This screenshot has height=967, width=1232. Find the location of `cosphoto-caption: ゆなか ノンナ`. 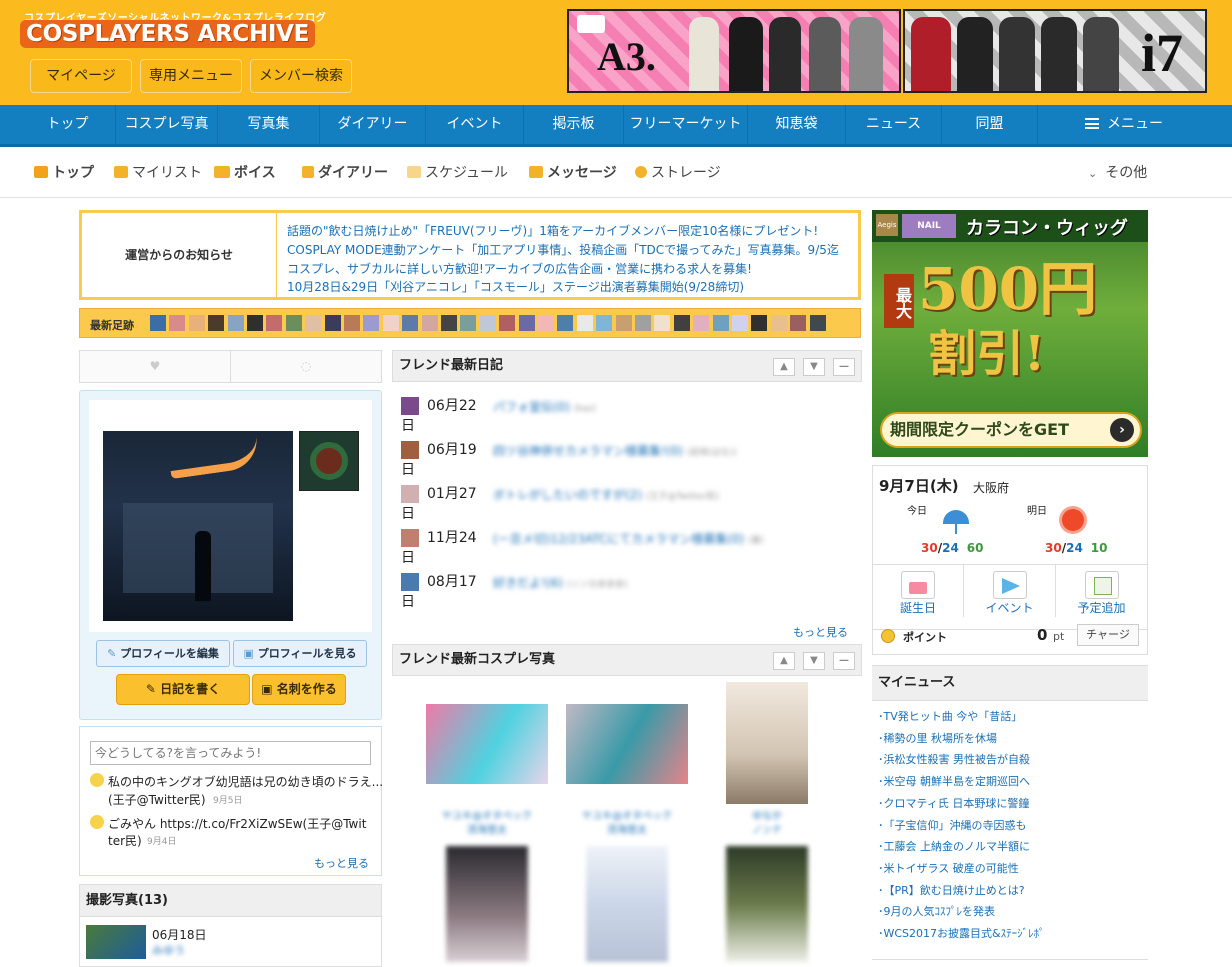

cosphoto-caption: ゆなか ノンナ is located at coordinates (767, 824).